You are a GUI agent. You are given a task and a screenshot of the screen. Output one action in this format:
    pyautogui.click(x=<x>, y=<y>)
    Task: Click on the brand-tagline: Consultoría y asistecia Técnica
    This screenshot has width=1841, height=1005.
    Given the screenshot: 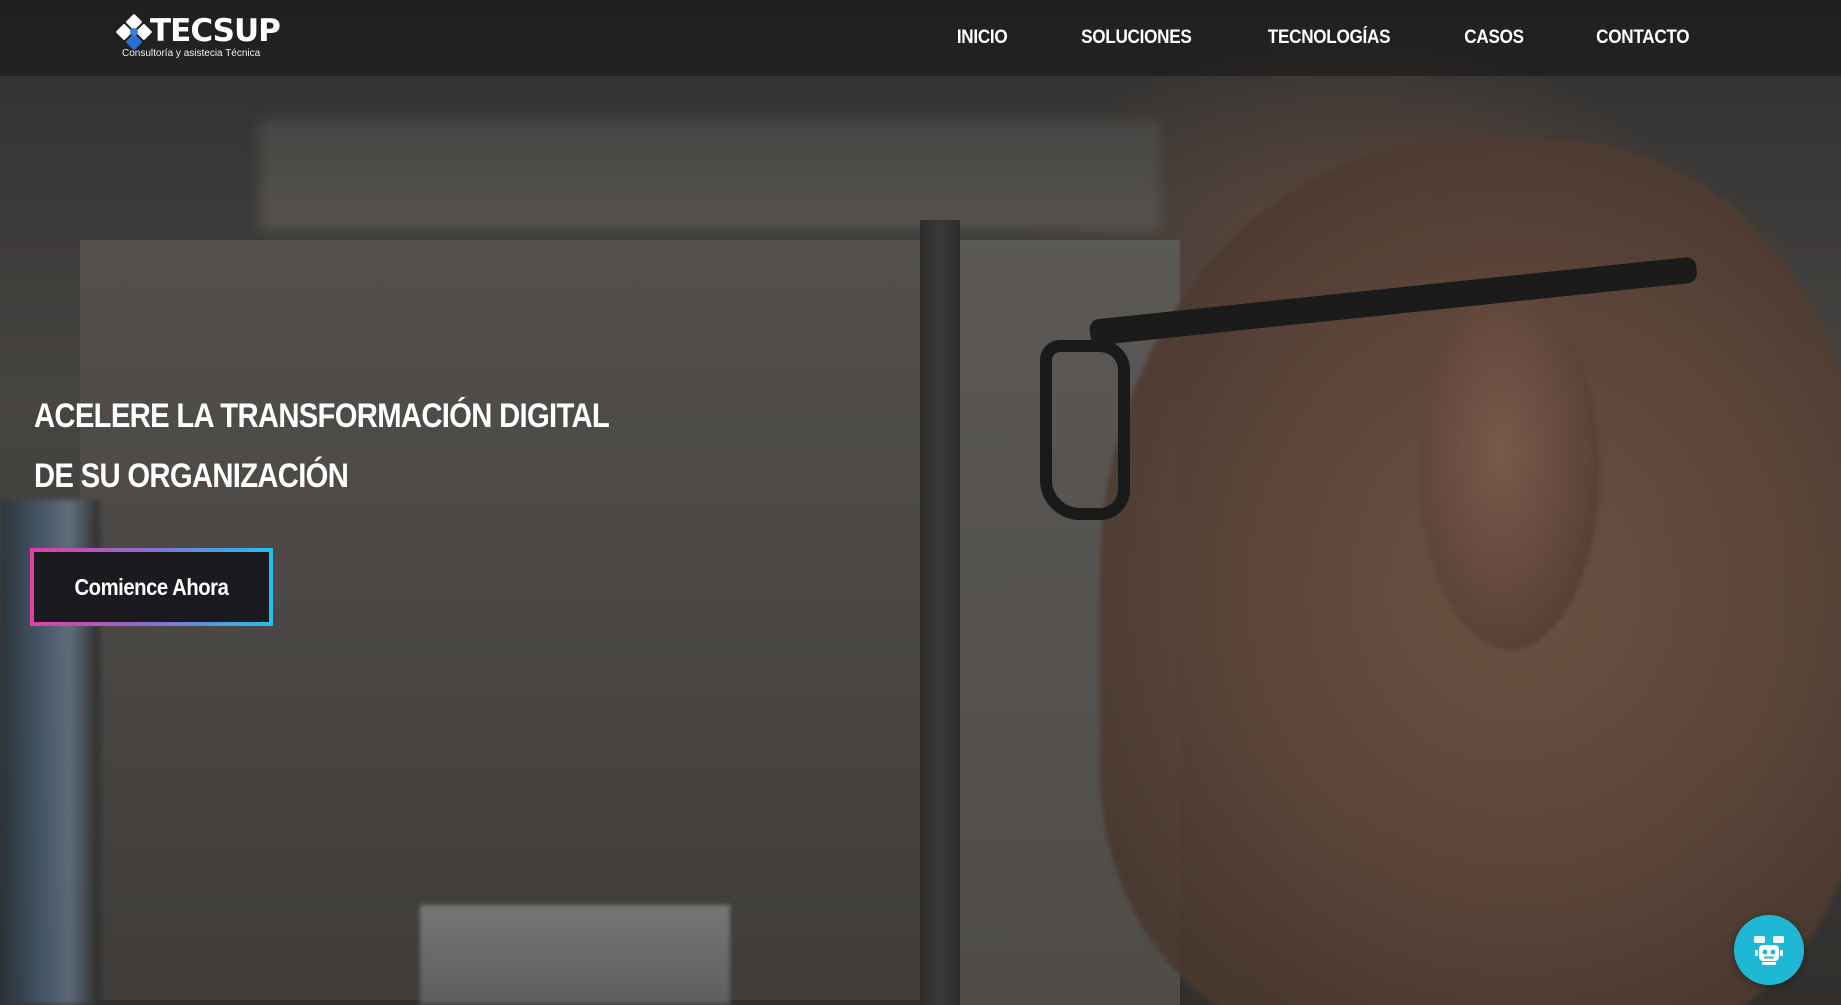 What is the action you would take?
    pyautogui.click(x=191, y=53)
    